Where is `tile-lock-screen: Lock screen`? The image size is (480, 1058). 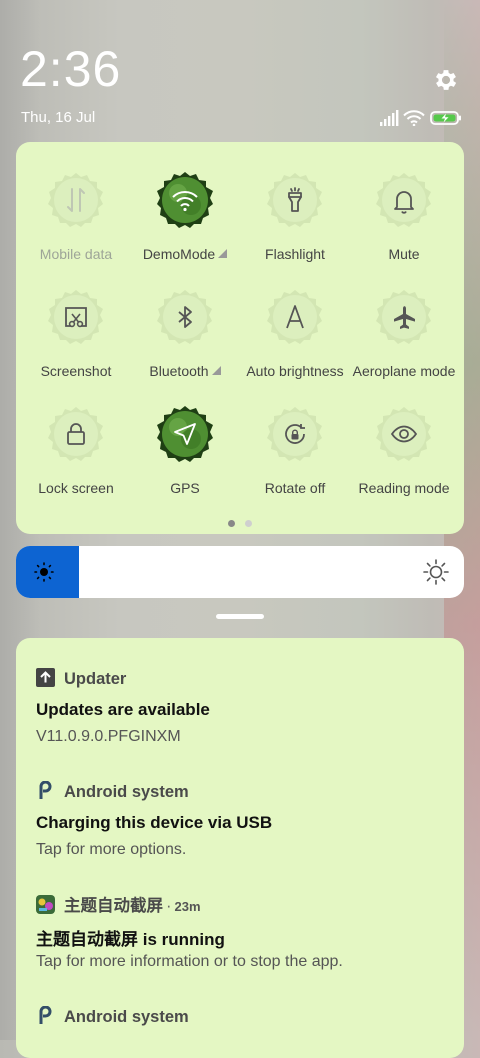
tile-lock-screen: Lock screen is located at coordinates (76, 438).